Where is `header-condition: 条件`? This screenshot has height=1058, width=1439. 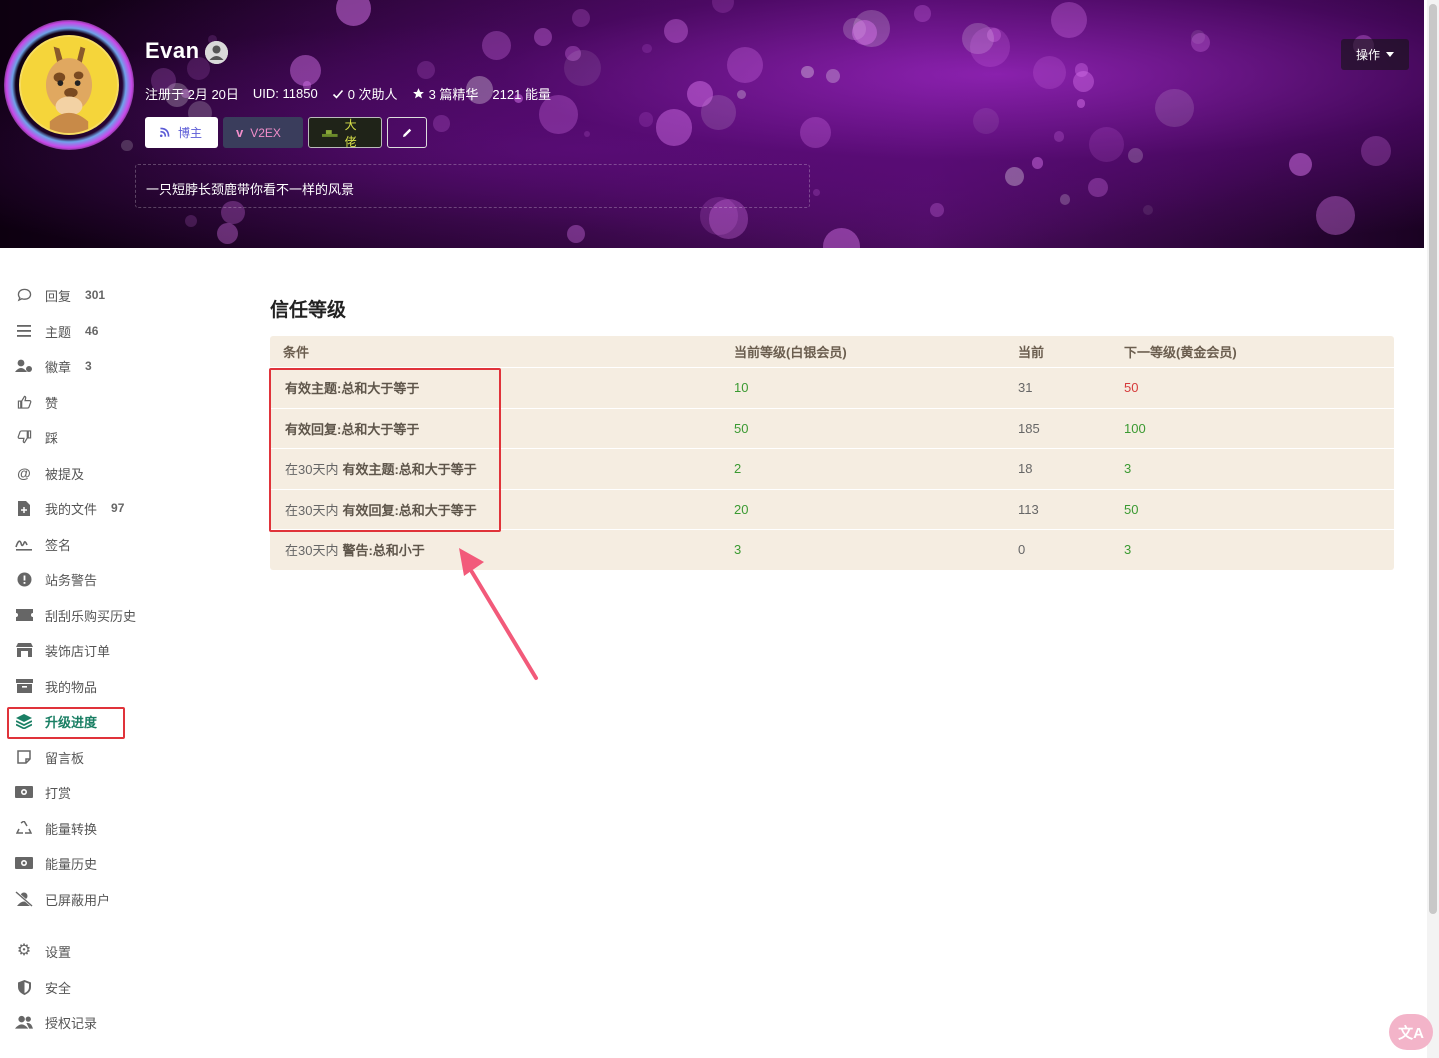
header-condition: 条件 is located at coordinates (296, 352).